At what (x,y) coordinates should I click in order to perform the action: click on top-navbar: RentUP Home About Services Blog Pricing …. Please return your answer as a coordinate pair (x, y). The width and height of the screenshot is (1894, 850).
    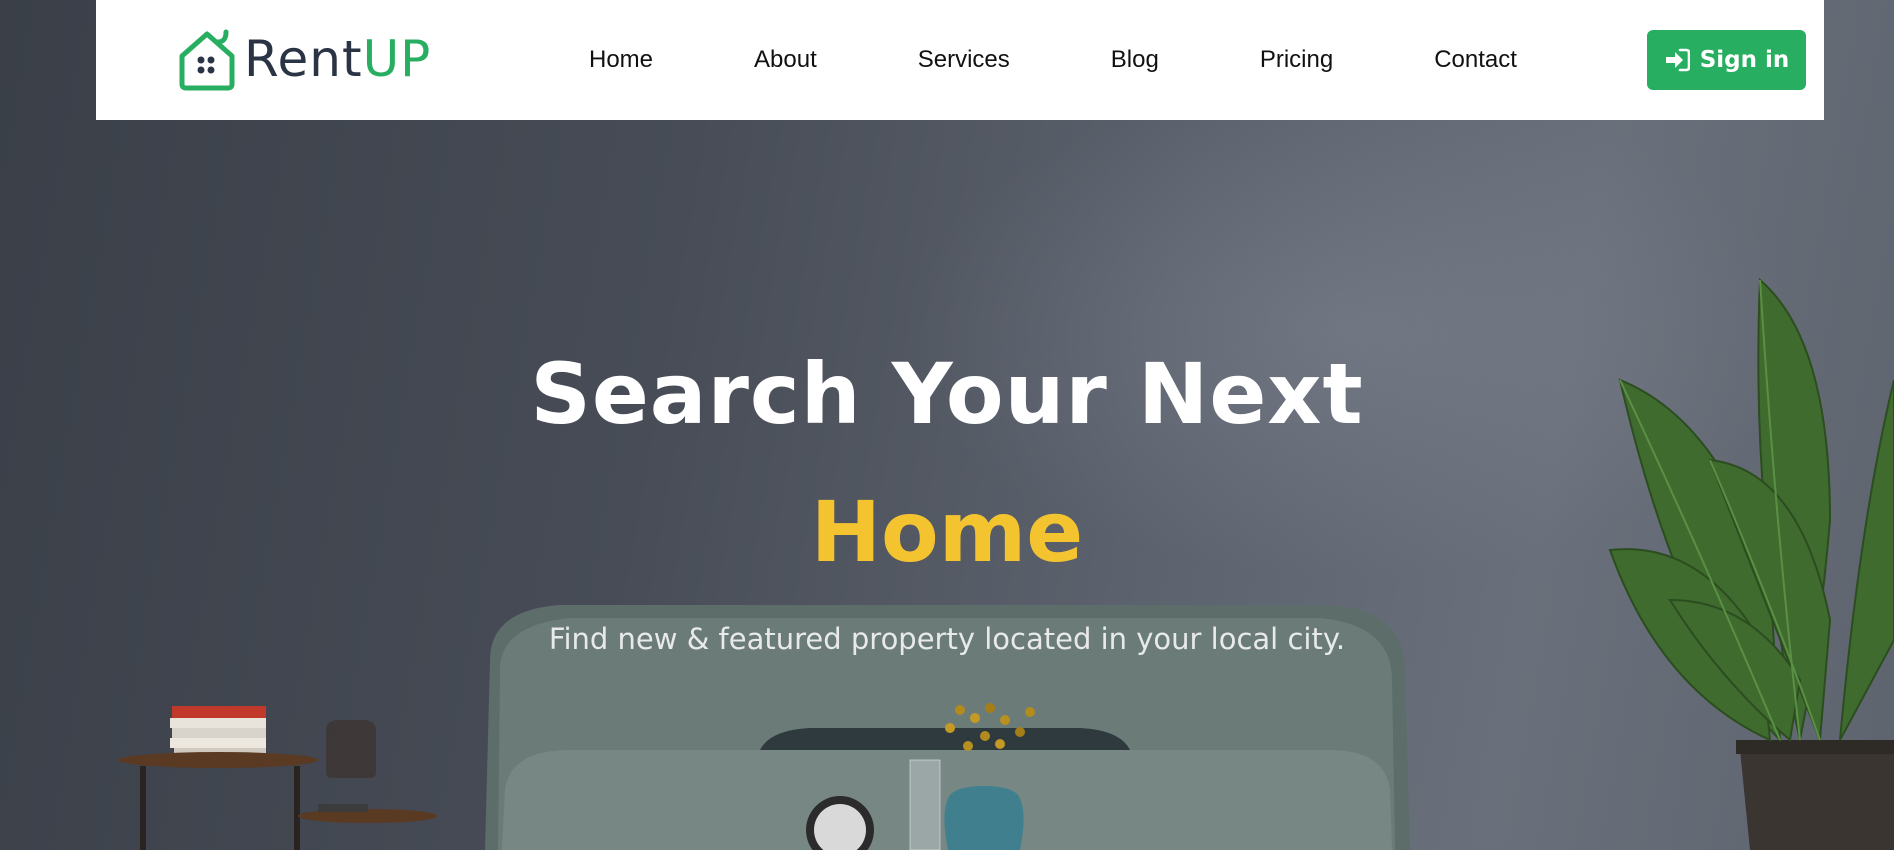
    Looking at the image, I should click on (960, 60).